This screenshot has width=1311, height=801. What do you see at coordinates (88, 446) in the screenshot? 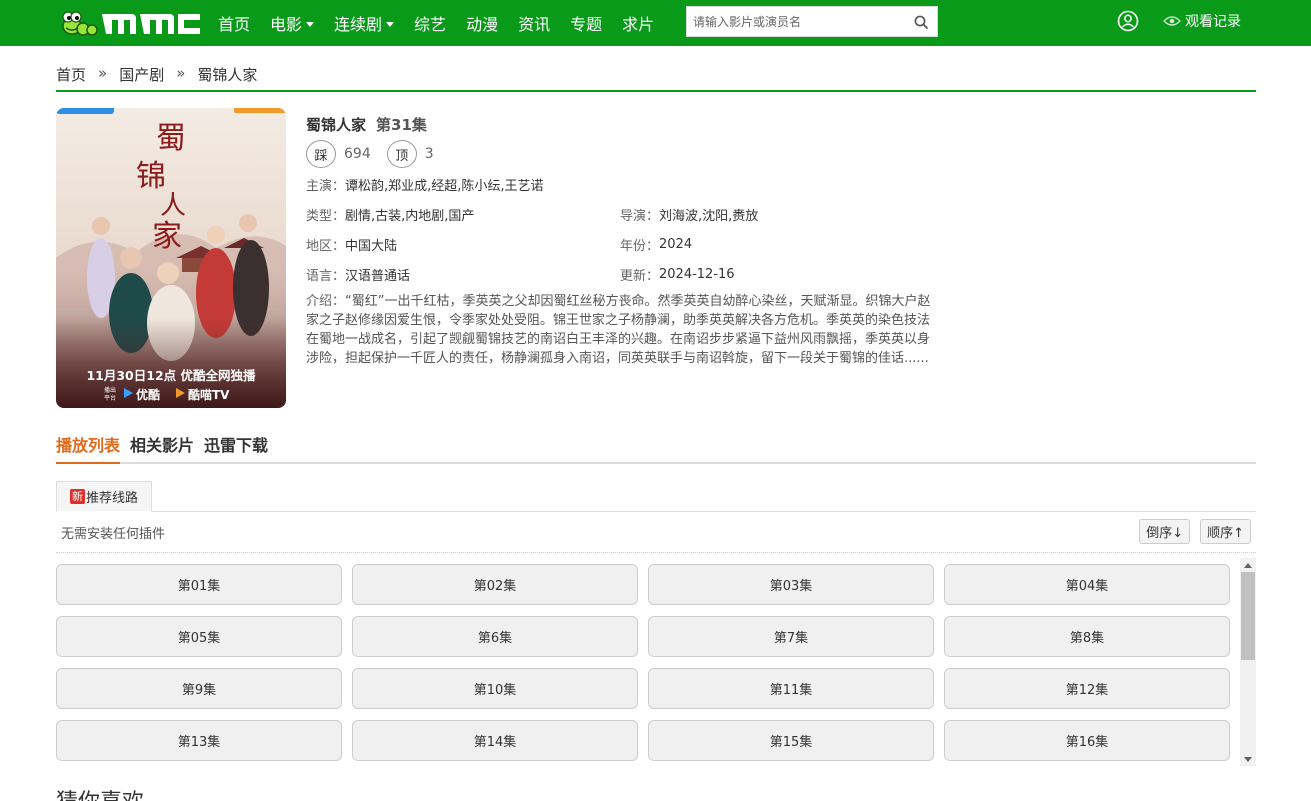
I see `tab-playlist: 播放列表` at bounding box center [88, 446].